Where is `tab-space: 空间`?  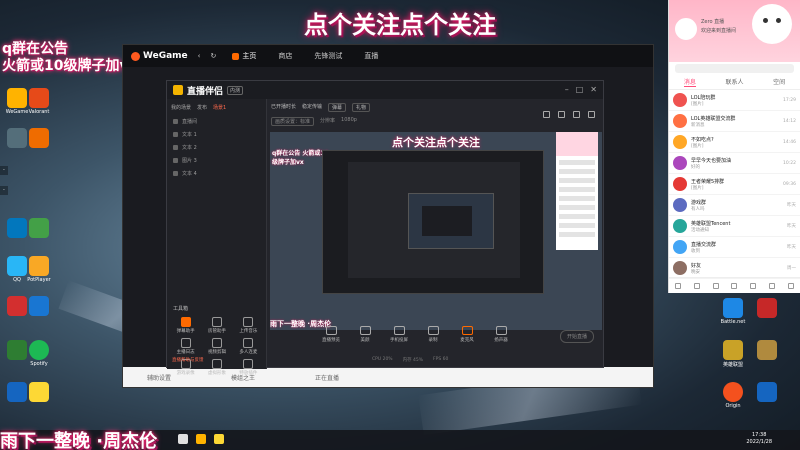
tab-space: 空间 is located at coordinates (779, 82).